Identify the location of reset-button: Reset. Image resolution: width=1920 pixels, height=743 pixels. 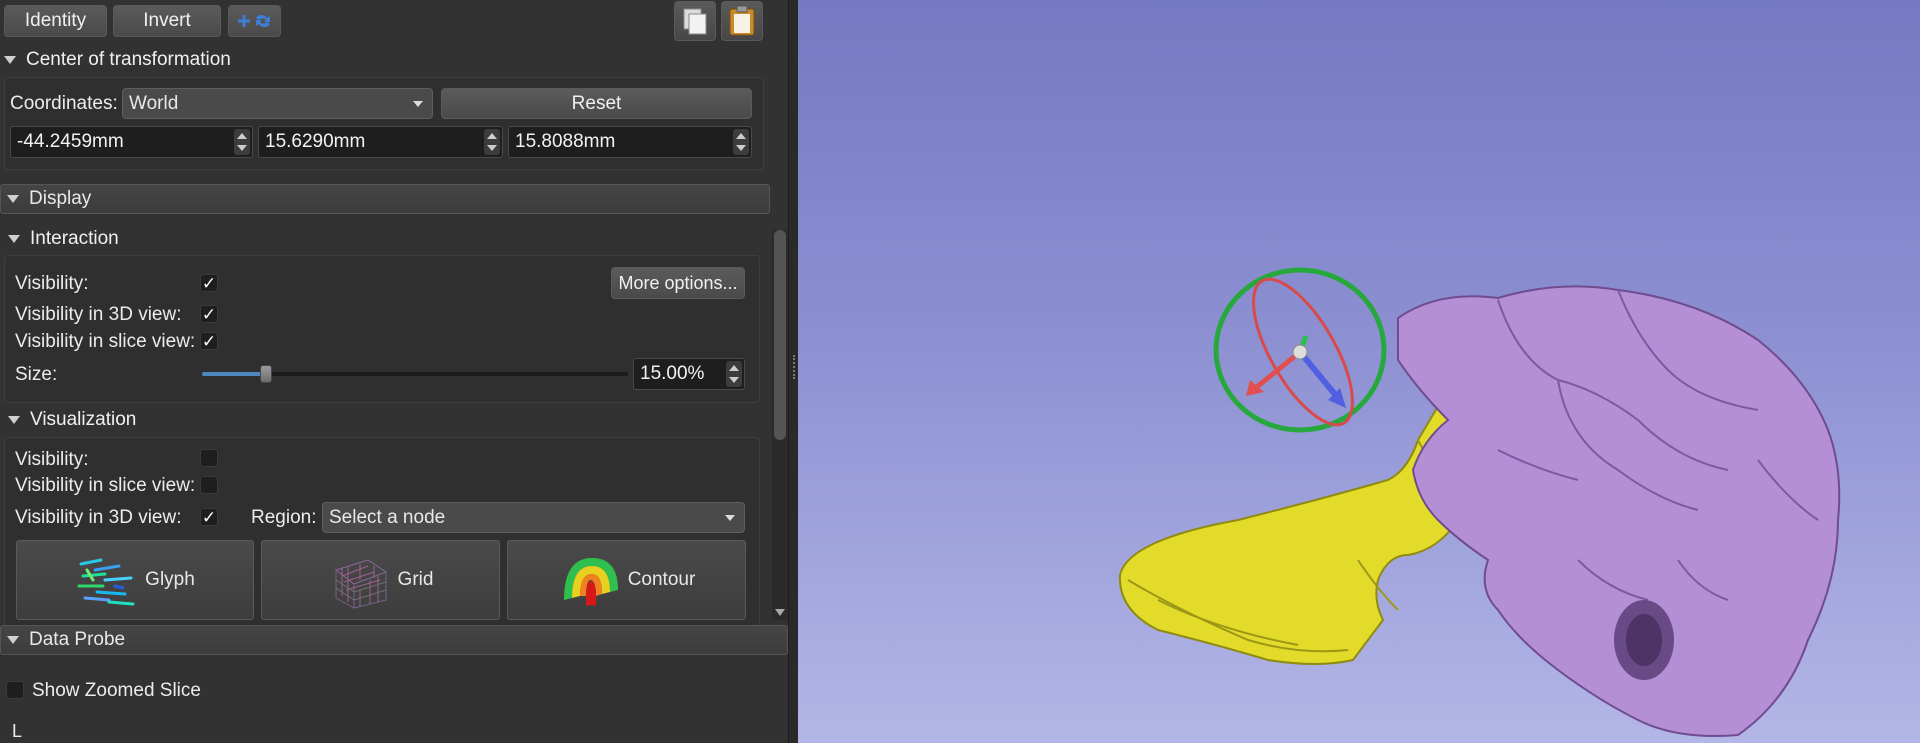
(596, 103).